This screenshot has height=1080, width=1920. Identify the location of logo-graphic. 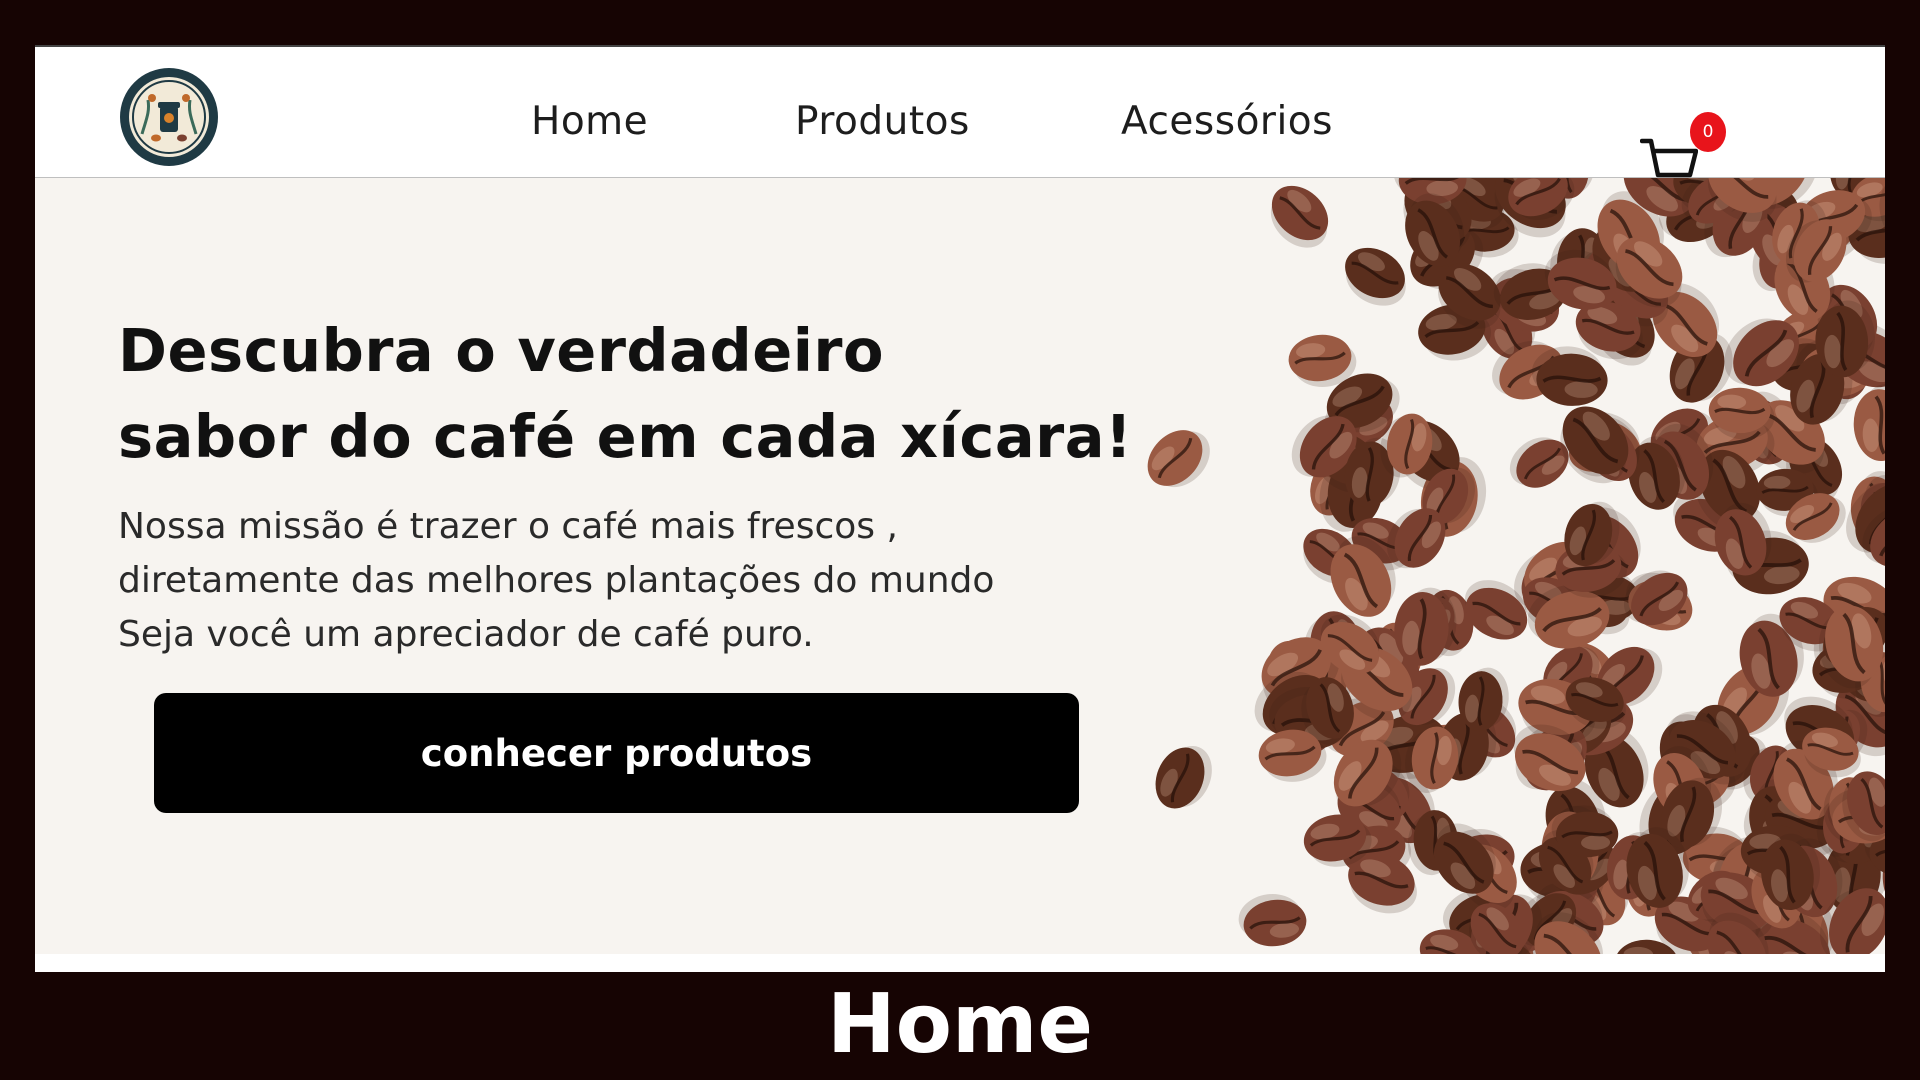
(169, 117).